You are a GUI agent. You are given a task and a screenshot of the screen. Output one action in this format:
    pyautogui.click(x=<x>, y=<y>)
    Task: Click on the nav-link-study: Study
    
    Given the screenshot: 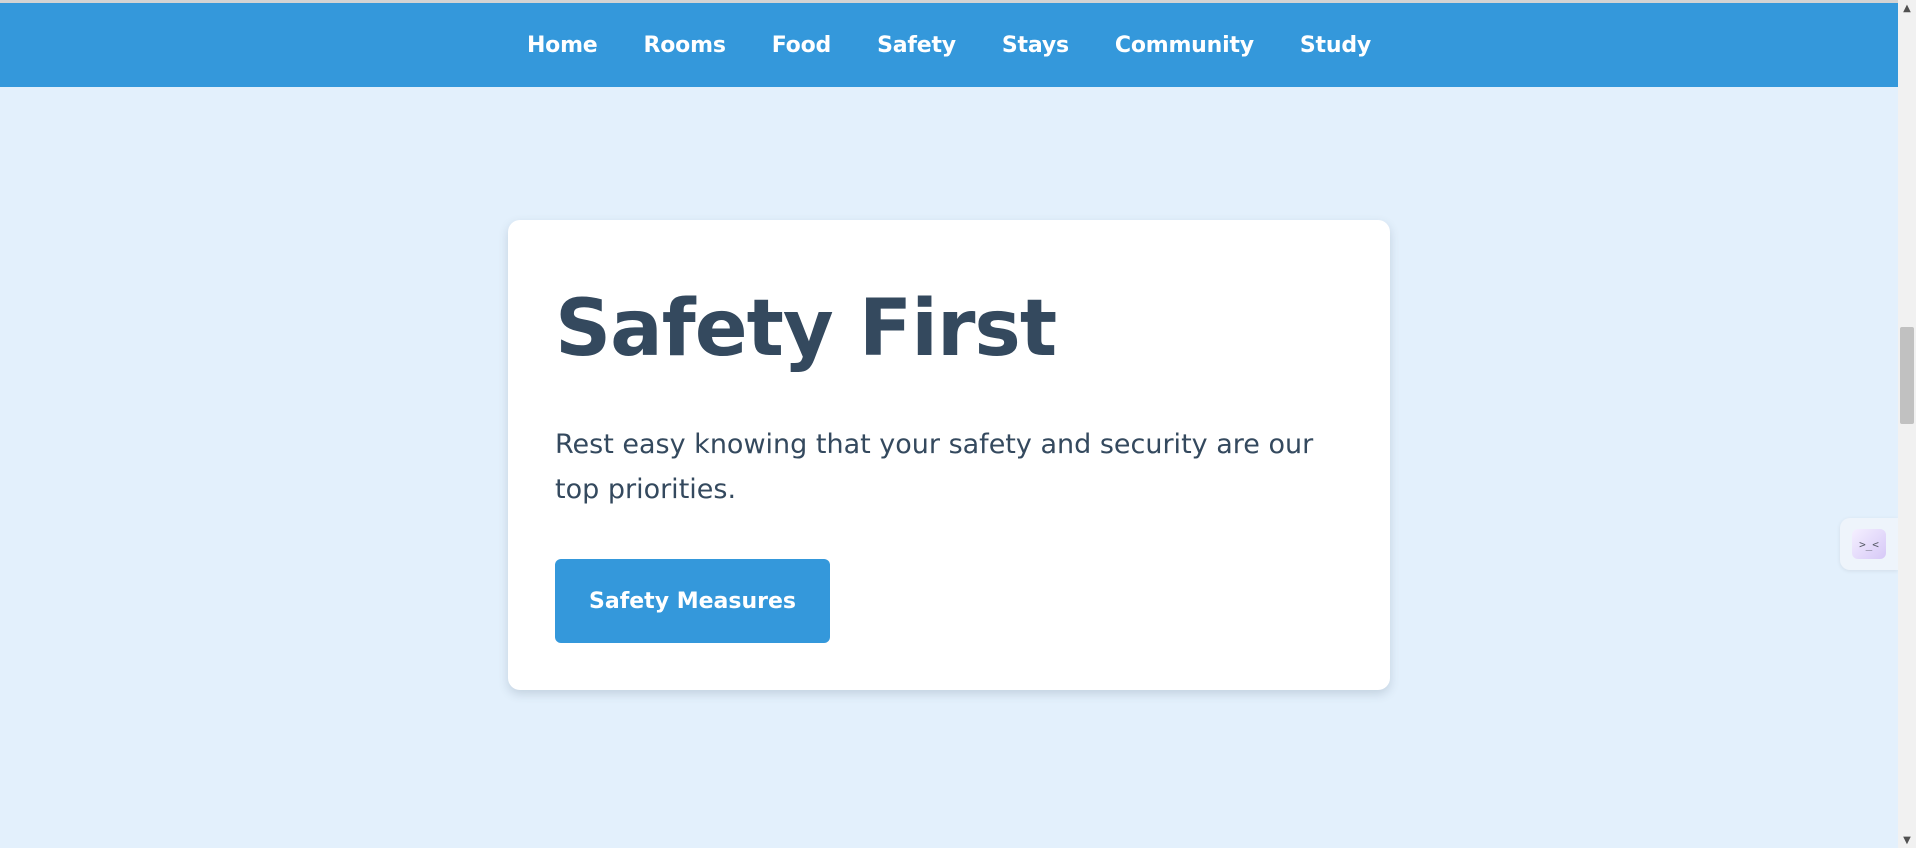 What is the action you would take?
    pyautogui.click(x=1335, y=45)
    